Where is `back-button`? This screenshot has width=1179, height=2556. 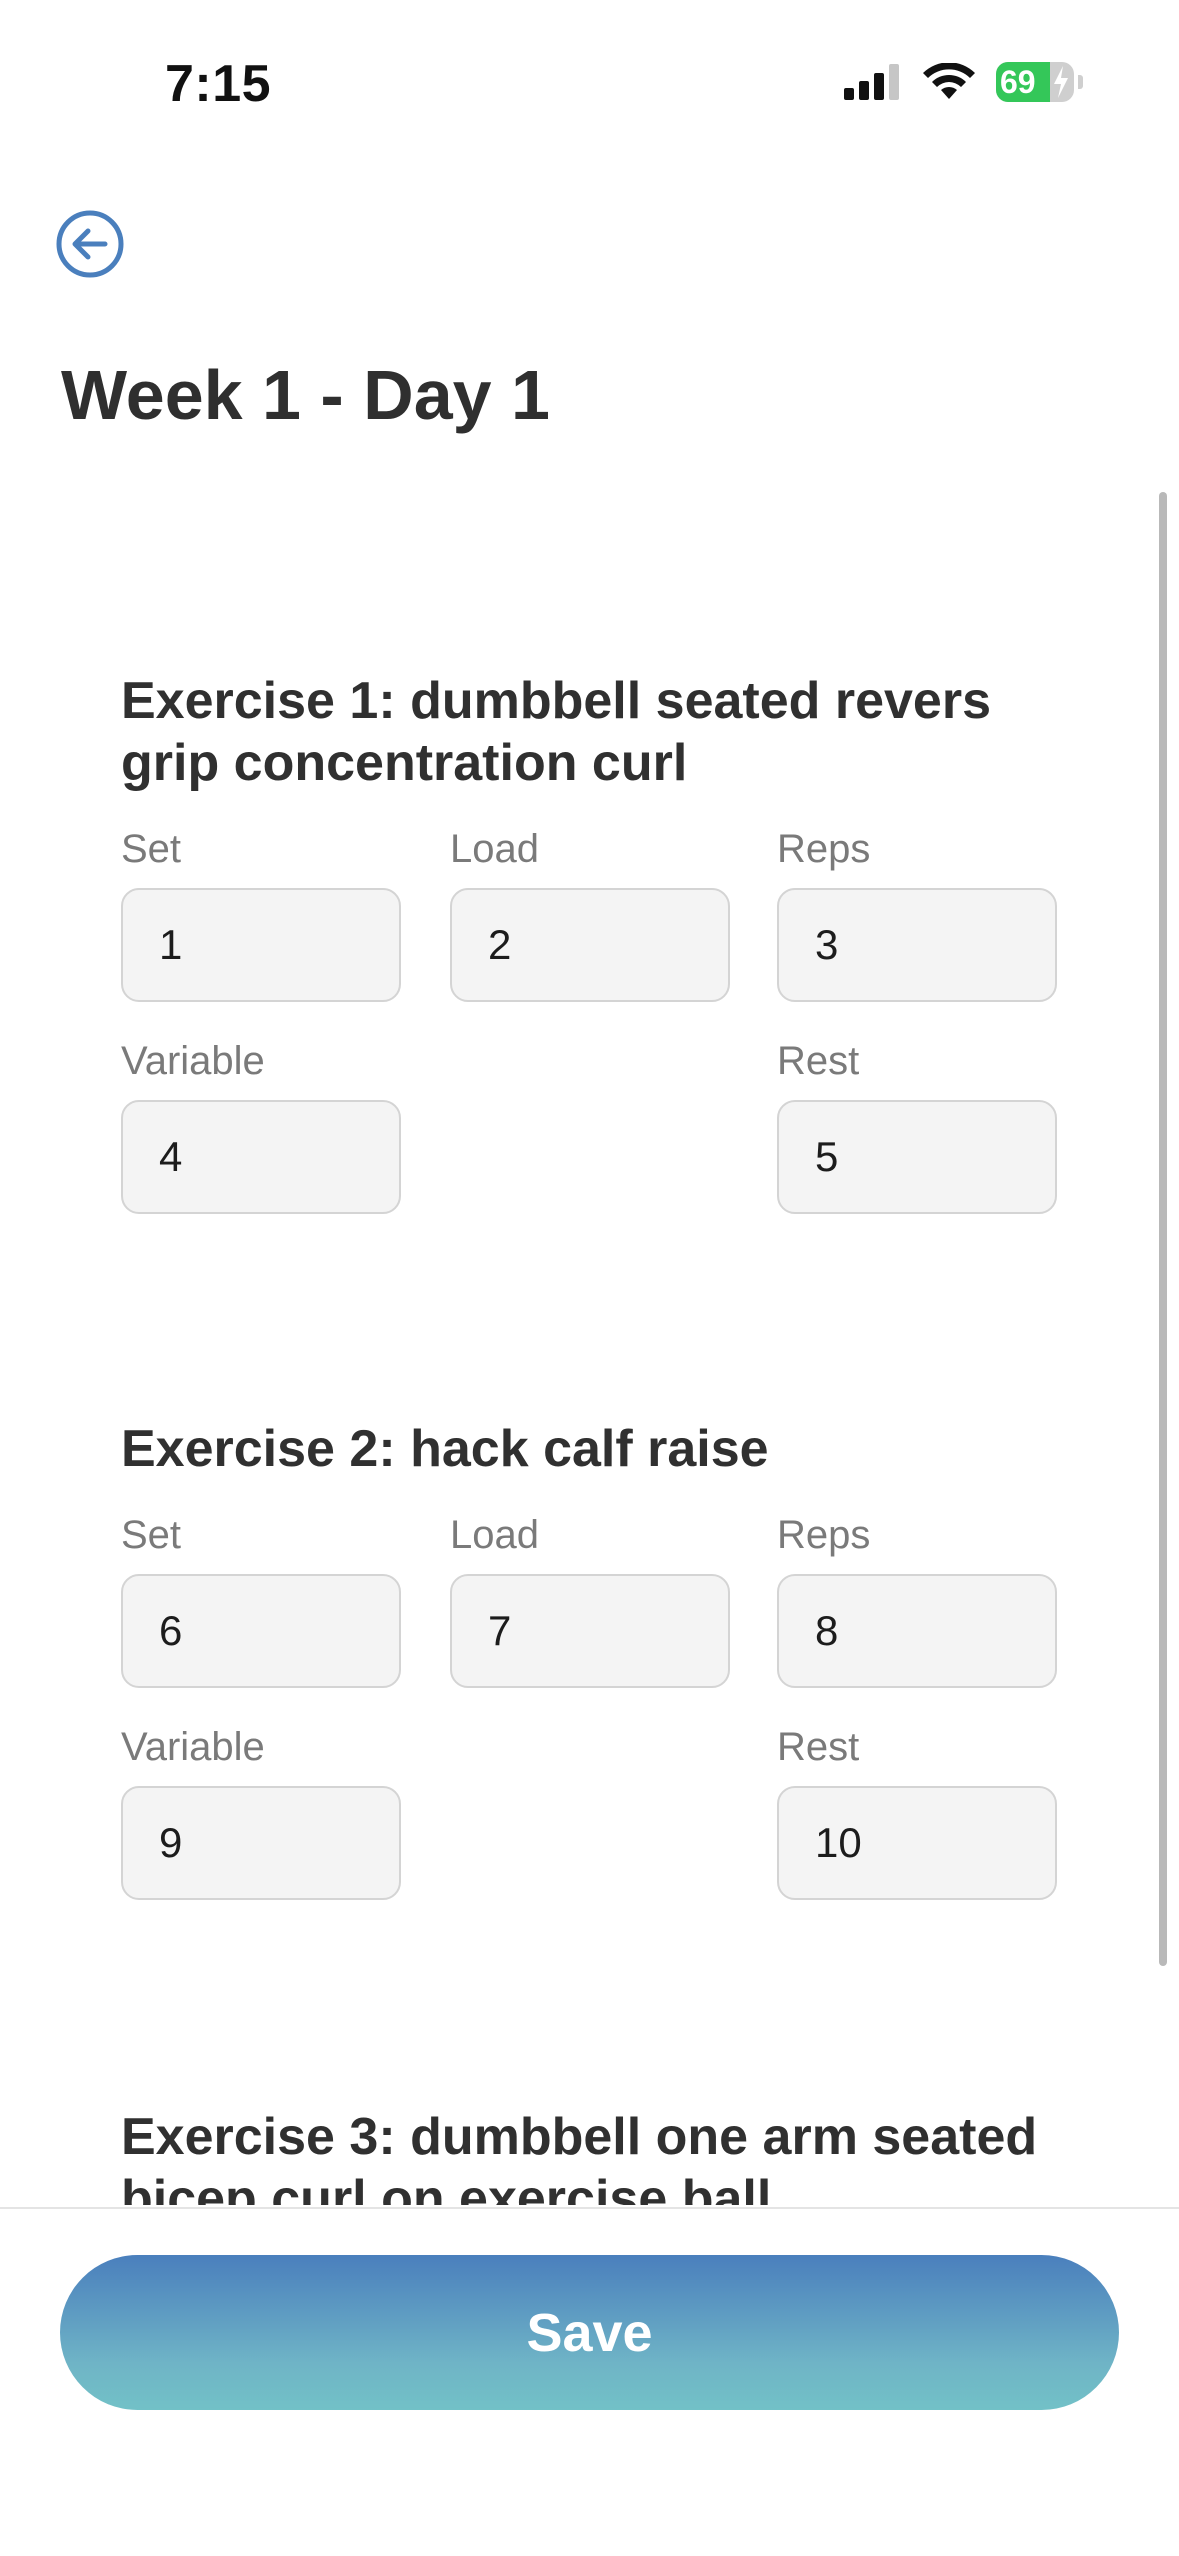
back-button is located at coordinates (90, 244).